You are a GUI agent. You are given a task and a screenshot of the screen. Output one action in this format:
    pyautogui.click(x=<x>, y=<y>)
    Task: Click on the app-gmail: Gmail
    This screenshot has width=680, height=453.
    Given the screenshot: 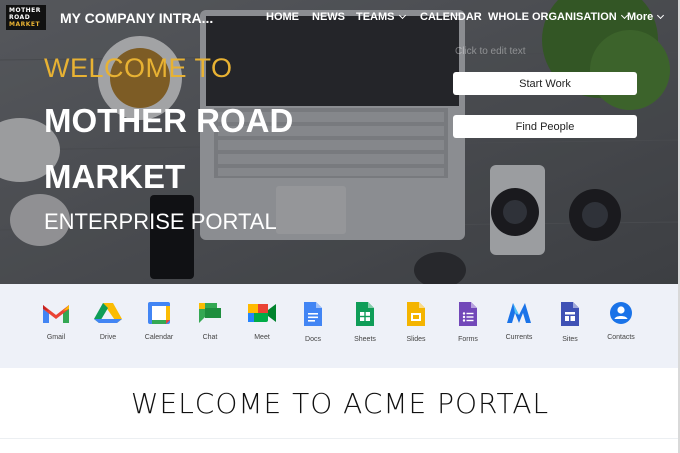 What is the action you would take?
    pyautogui.click(x=56, y=321)
    